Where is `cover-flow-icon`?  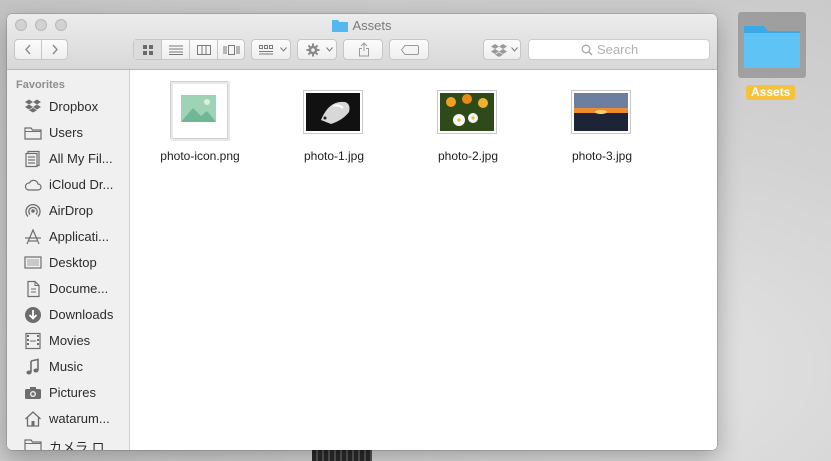 cover-flow-icon is located at coordinates (231, 50).